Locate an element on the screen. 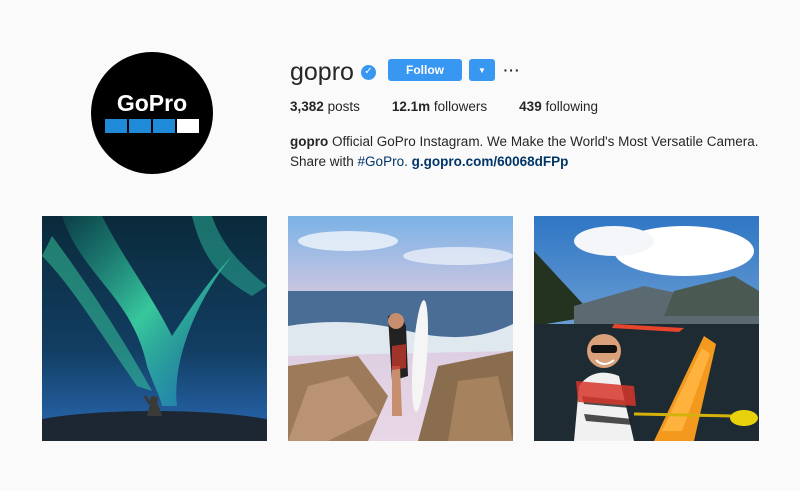 Image resolution: width=800 pixels, height=491 pixels. posts-label: posts is located at coordinates (343, 106).